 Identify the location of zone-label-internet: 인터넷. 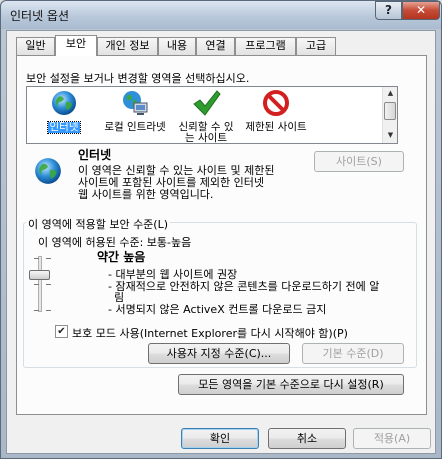
(64, 127).